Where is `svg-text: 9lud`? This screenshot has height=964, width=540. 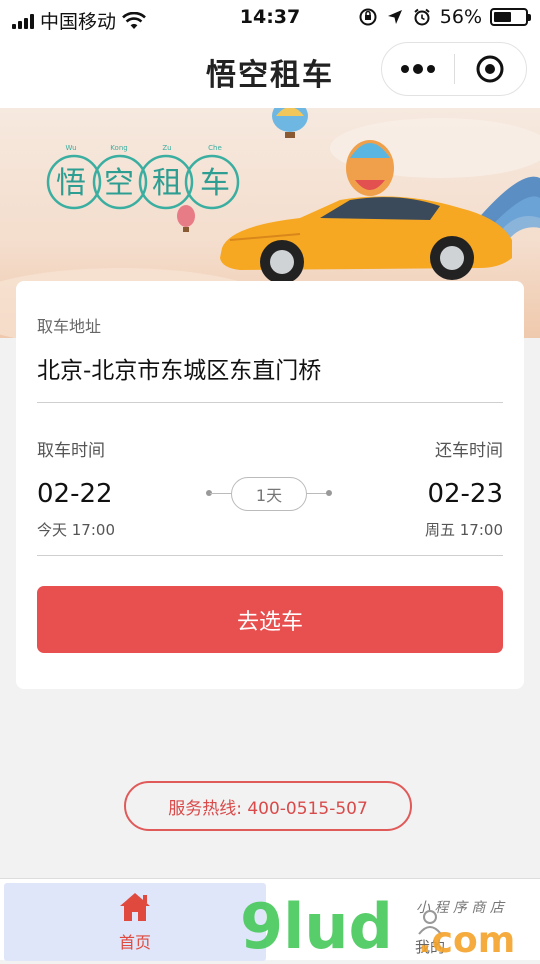
svg-text: 9lud is located at coordinates (316, 925).